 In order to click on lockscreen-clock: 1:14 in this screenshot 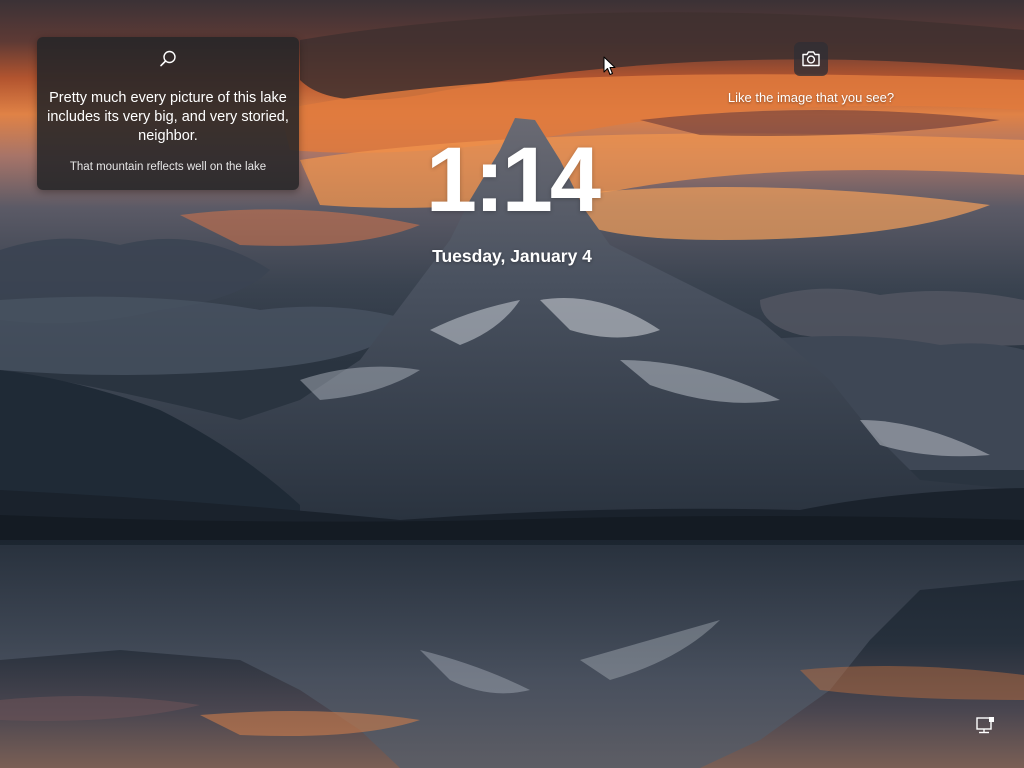, I will do `click(513, 180)`.